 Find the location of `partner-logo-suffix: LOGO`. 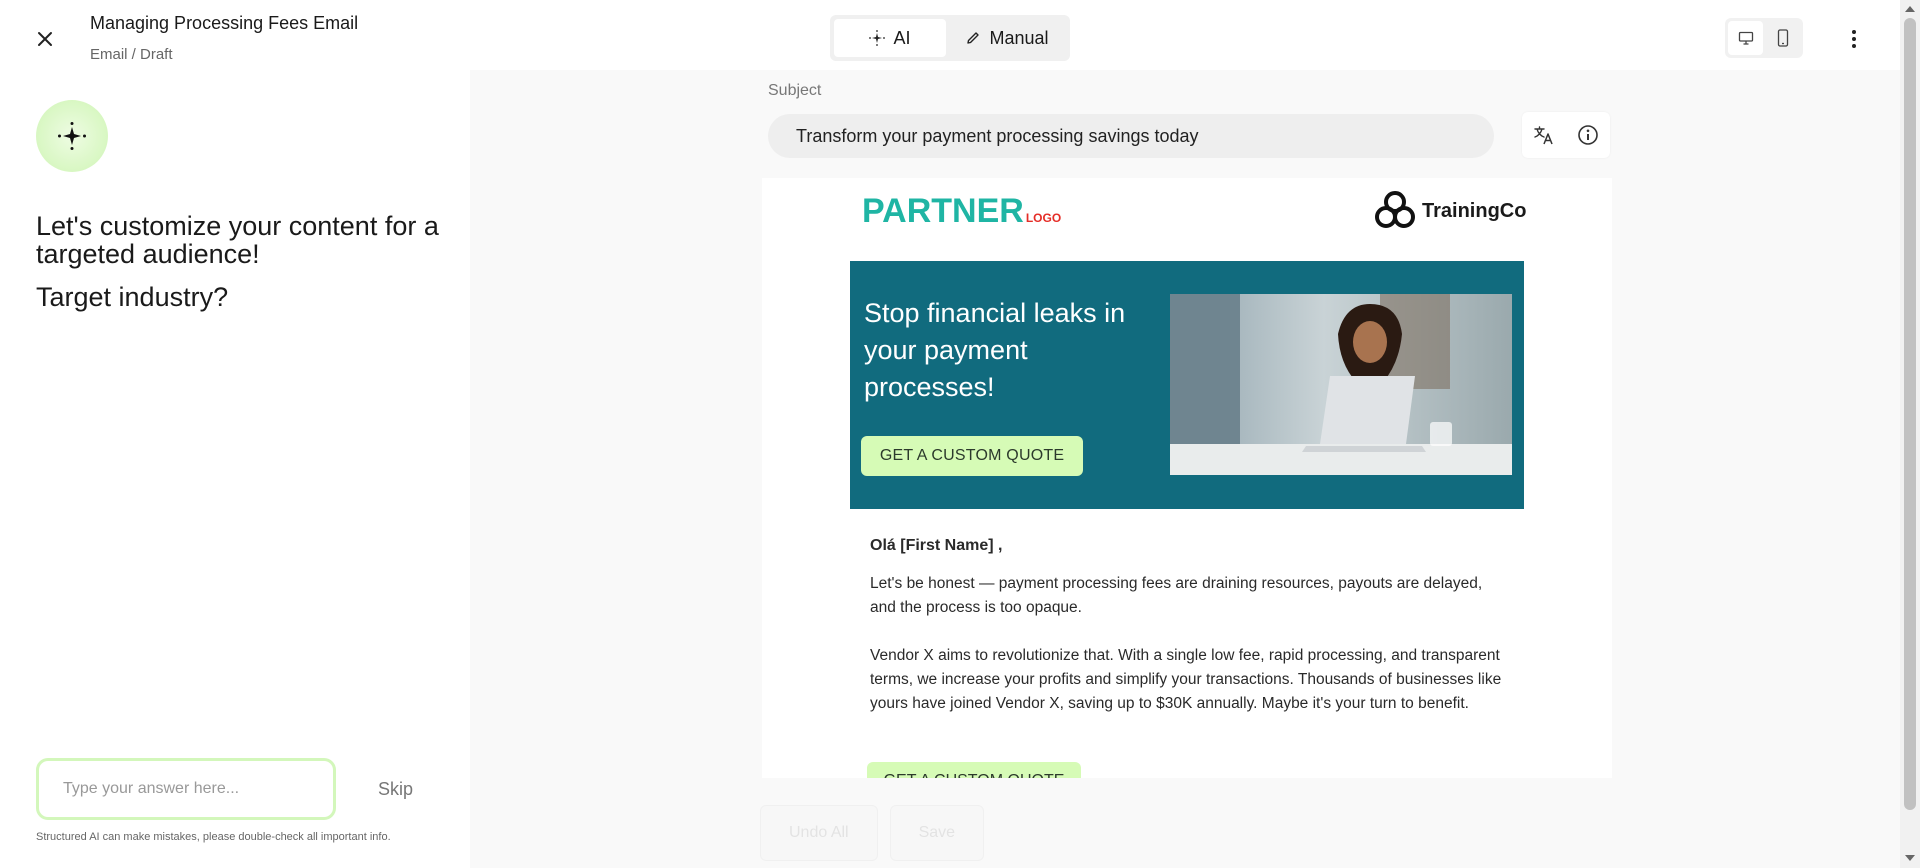

partner-logo-suffix: LOGO is located at coordinates (1043, 218).